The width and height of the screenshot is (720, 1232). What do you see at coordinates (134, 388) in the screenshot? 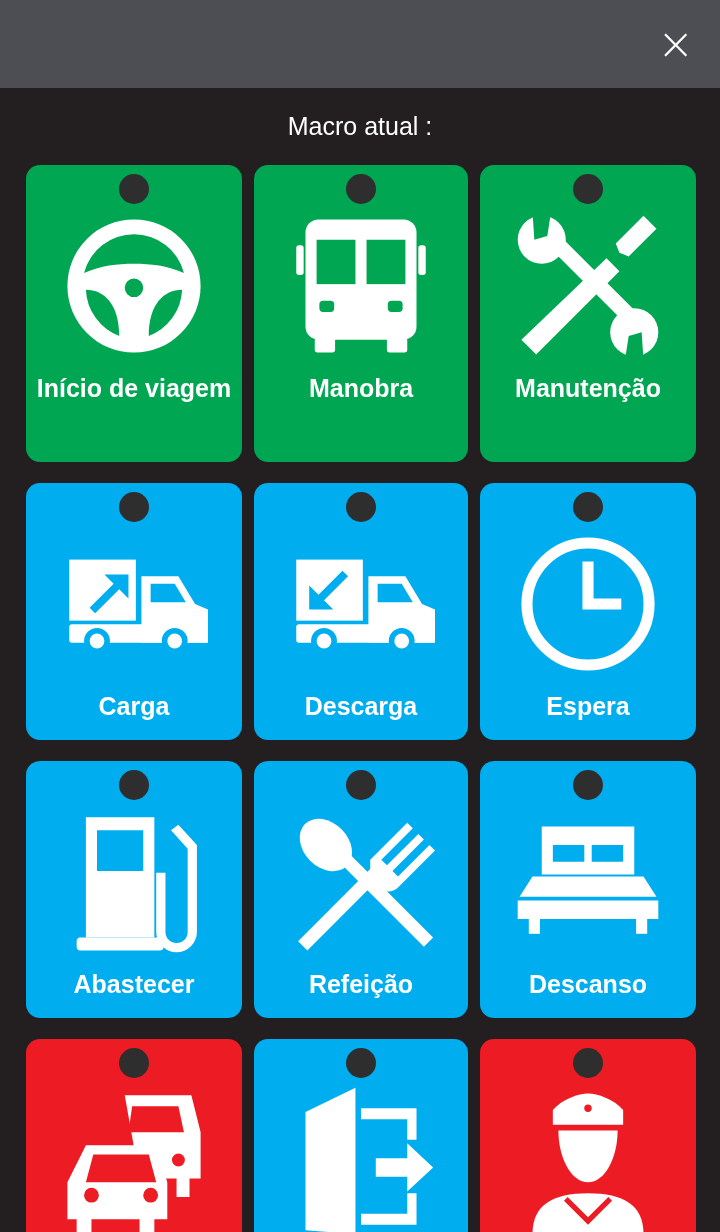
I see `macro-label: Início de viagem` at bounding box center [134, 388].